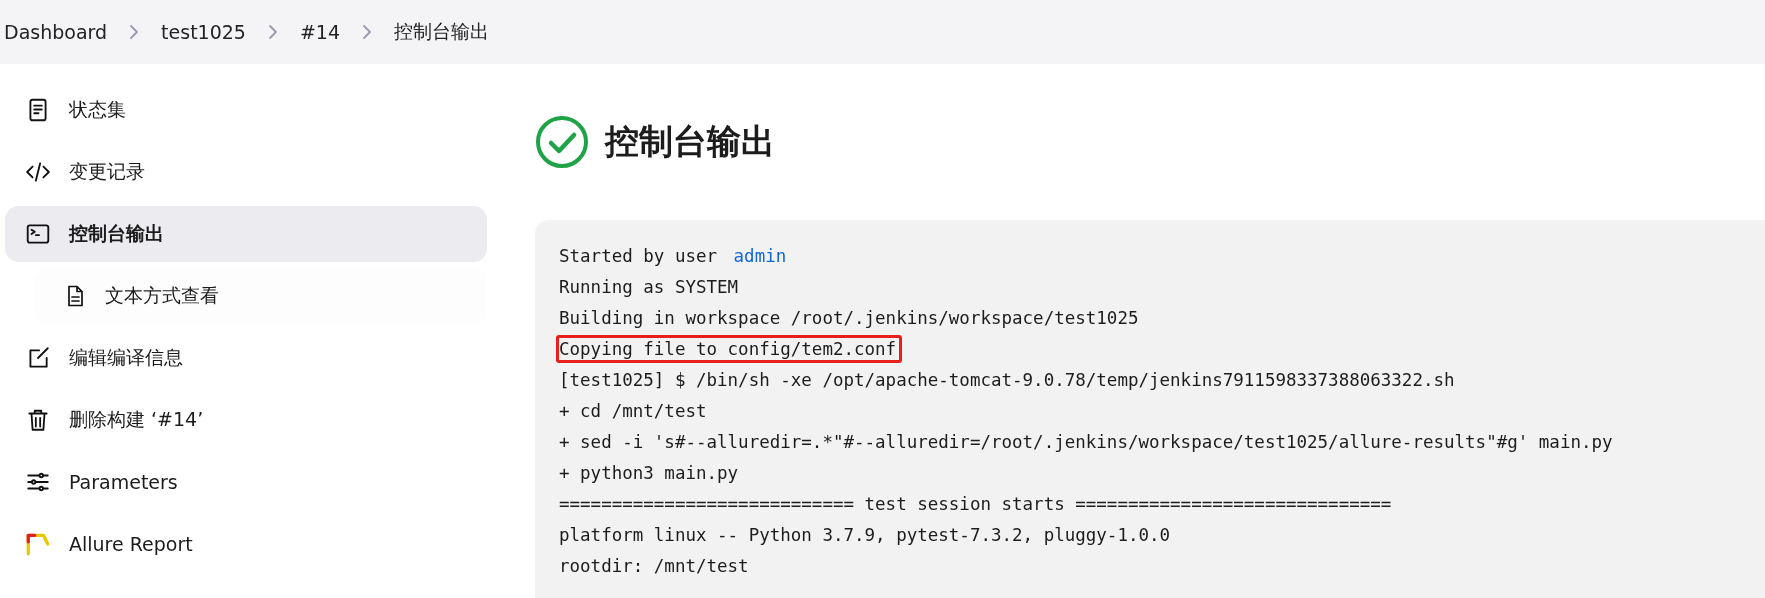 The image size is (1765, 598). I want to click on breadcrumb-link: Dashboard, so click(56, 32).